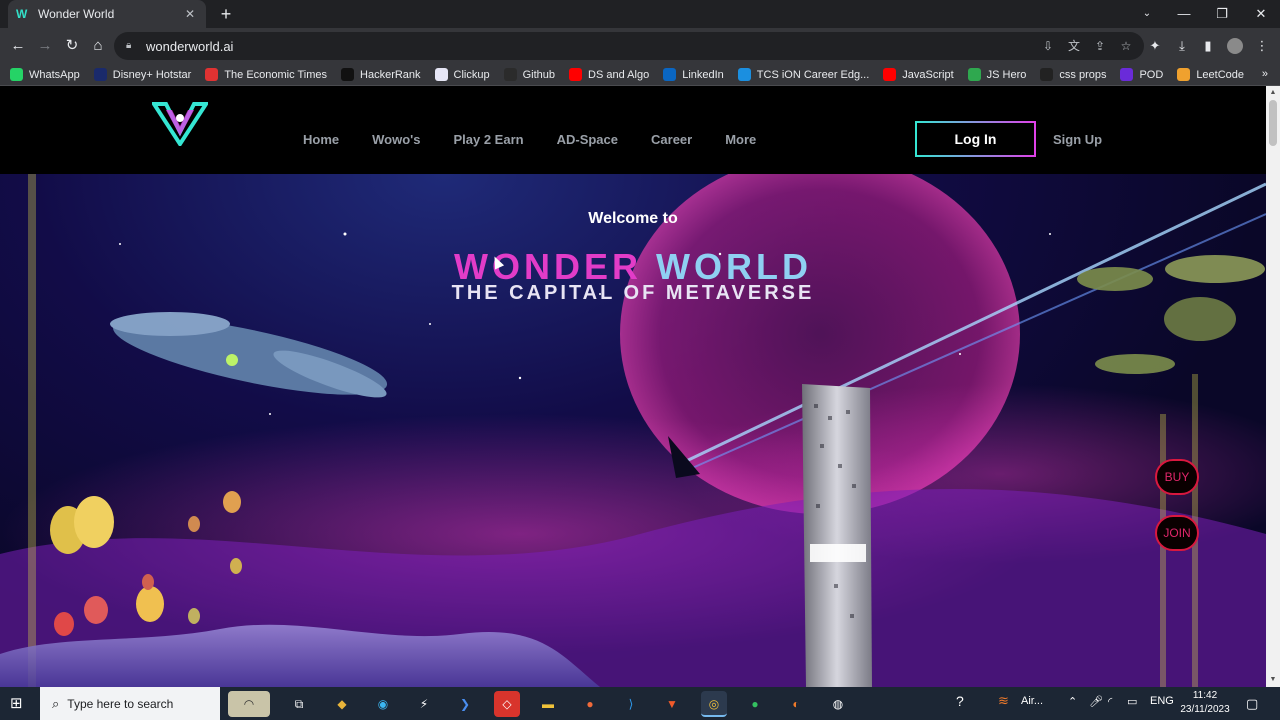  Describe the element at coordinates (18, 46) in the screenshot. I see `back-icon: ←` at that location.